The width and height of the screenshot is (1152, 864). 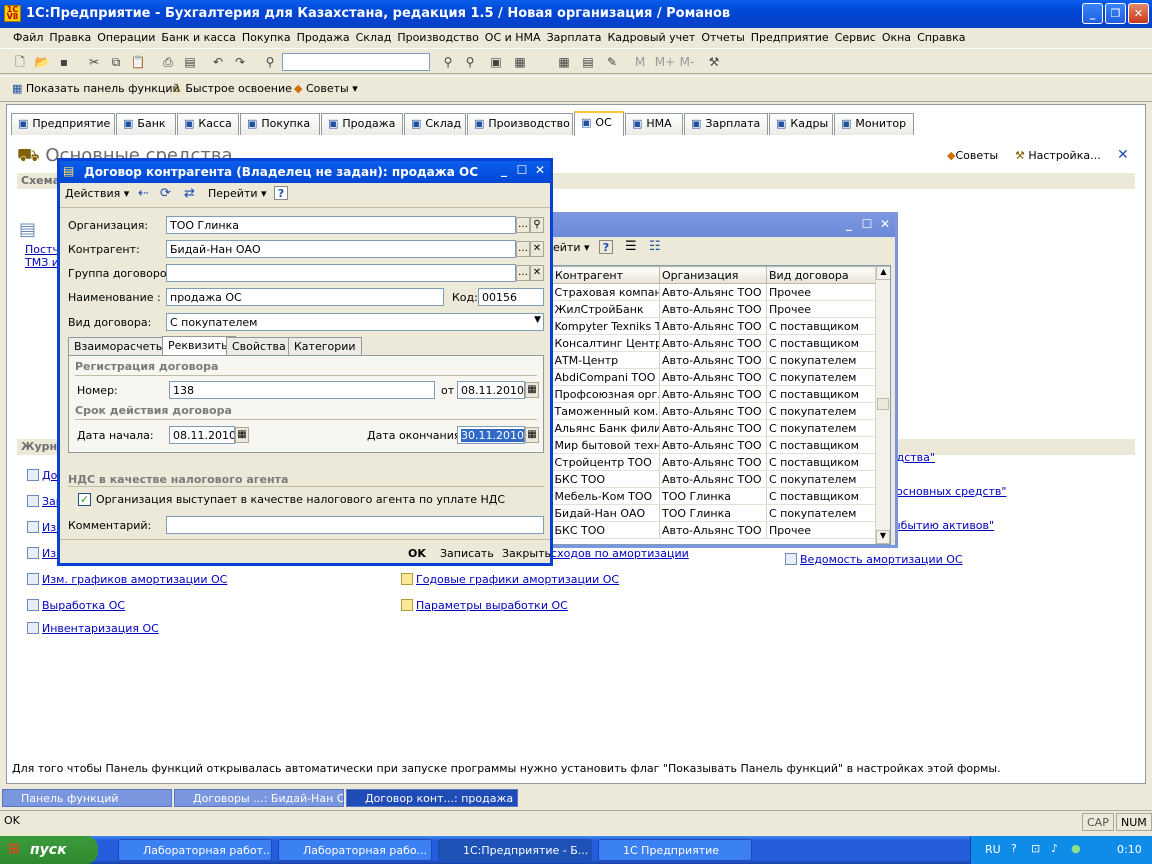 What do you see at coordinates (240, 62) in the screenshot?
I see `redo-icon: ↷` at bounding box center [240, 62].